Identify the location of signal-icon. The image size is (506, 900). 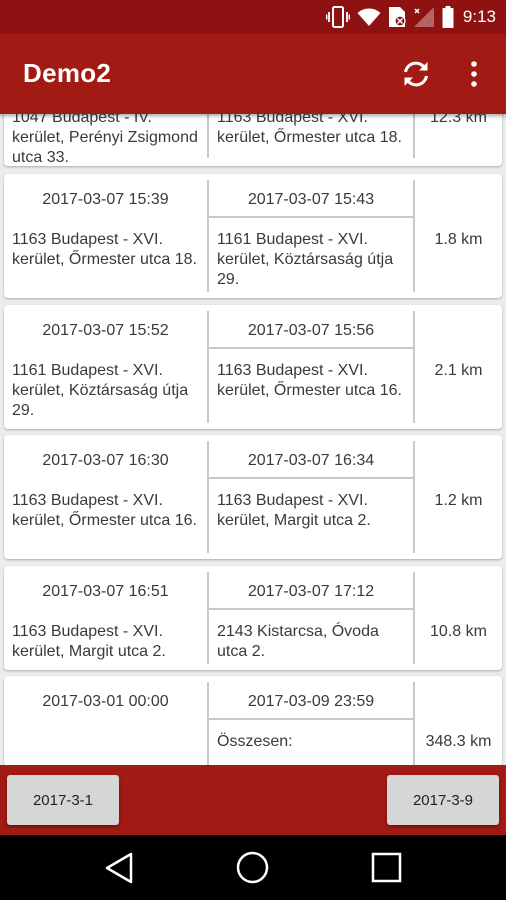
(423, 17).